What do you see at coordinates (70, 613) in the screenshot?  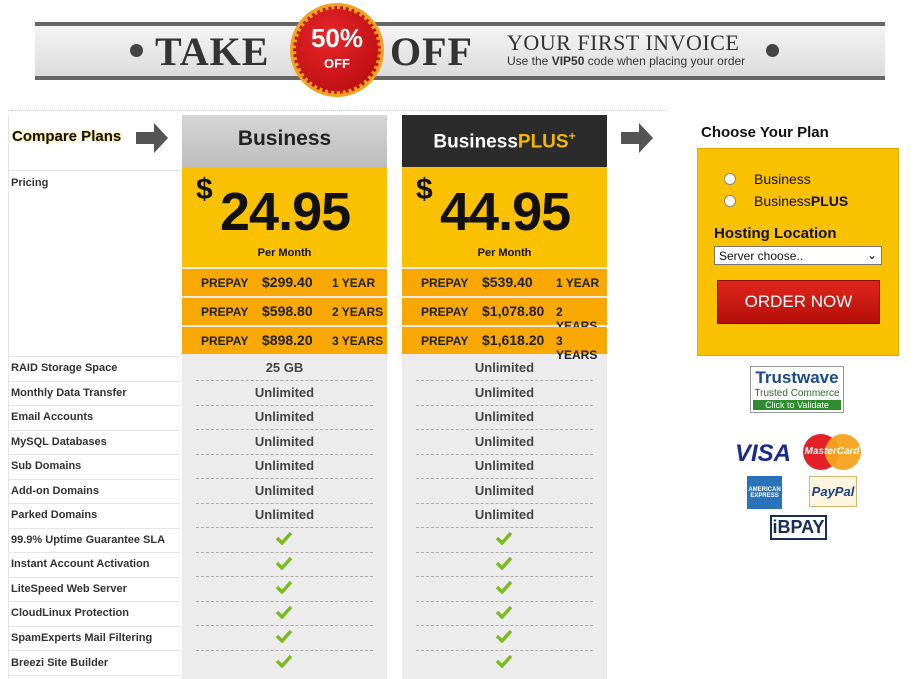 I see `label-cloudlinux: CloudLinux Protection` at bounding box center [70, 613].